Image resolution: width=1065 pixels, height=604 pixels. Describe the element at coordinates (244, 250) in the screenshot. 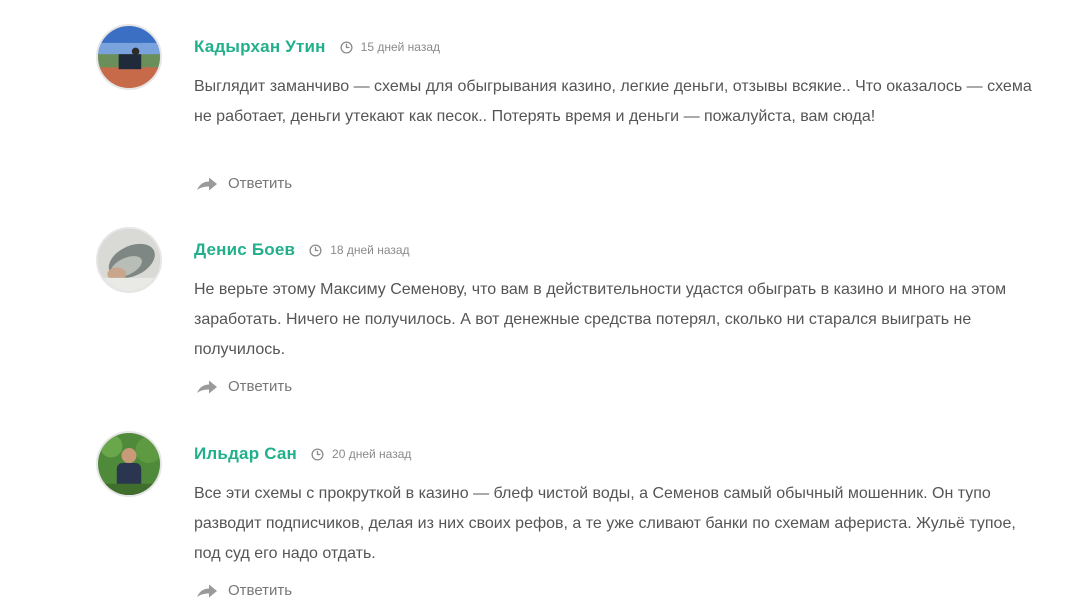

I see `comment-author-link: Денис Боев` at that location.